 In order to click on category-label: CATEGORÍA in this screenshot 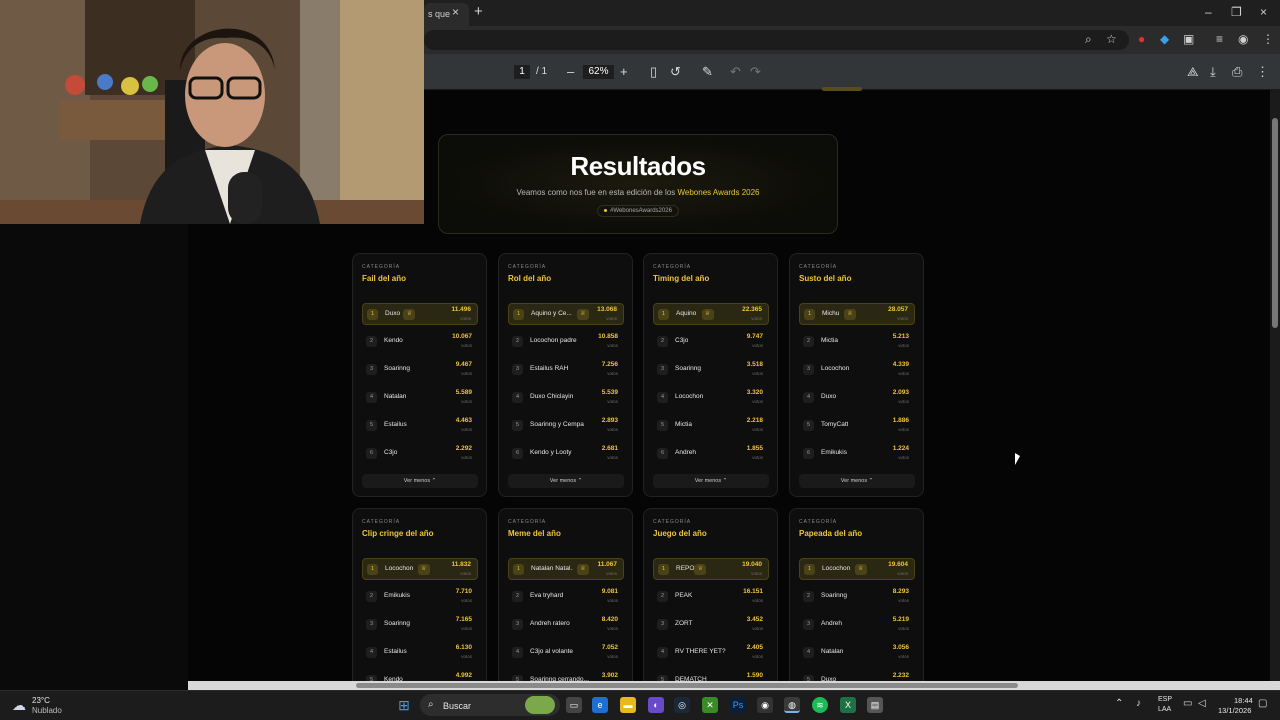, I will do `click(527, 522)`.